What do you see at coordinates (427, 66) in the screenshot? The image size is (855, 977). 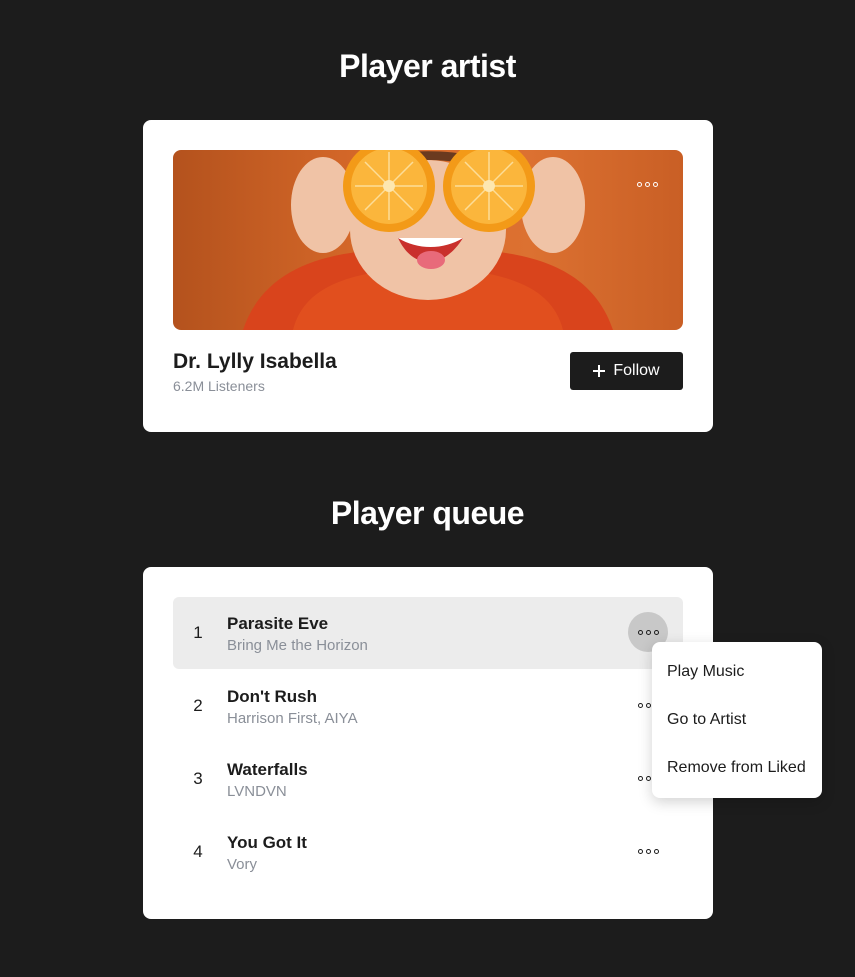 I see `artist-section-title: Player artist` at bounding box center [427, 66].